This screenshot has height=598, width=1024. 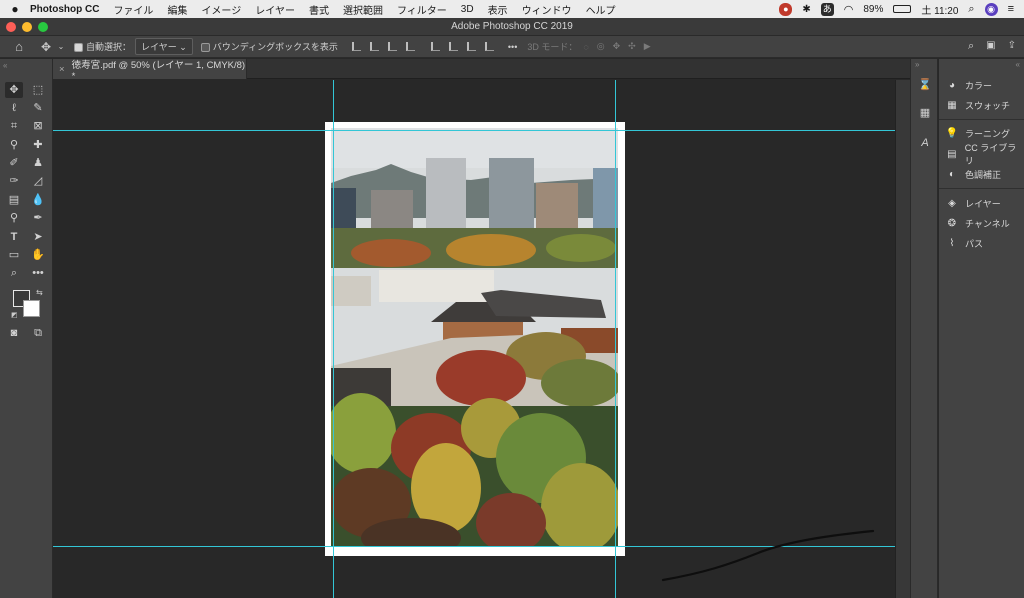 What do you see at coordinates (14, 126) in the screenshot?
I see `crop-tool-icon: ⌗` at bounding box center [14, 126].